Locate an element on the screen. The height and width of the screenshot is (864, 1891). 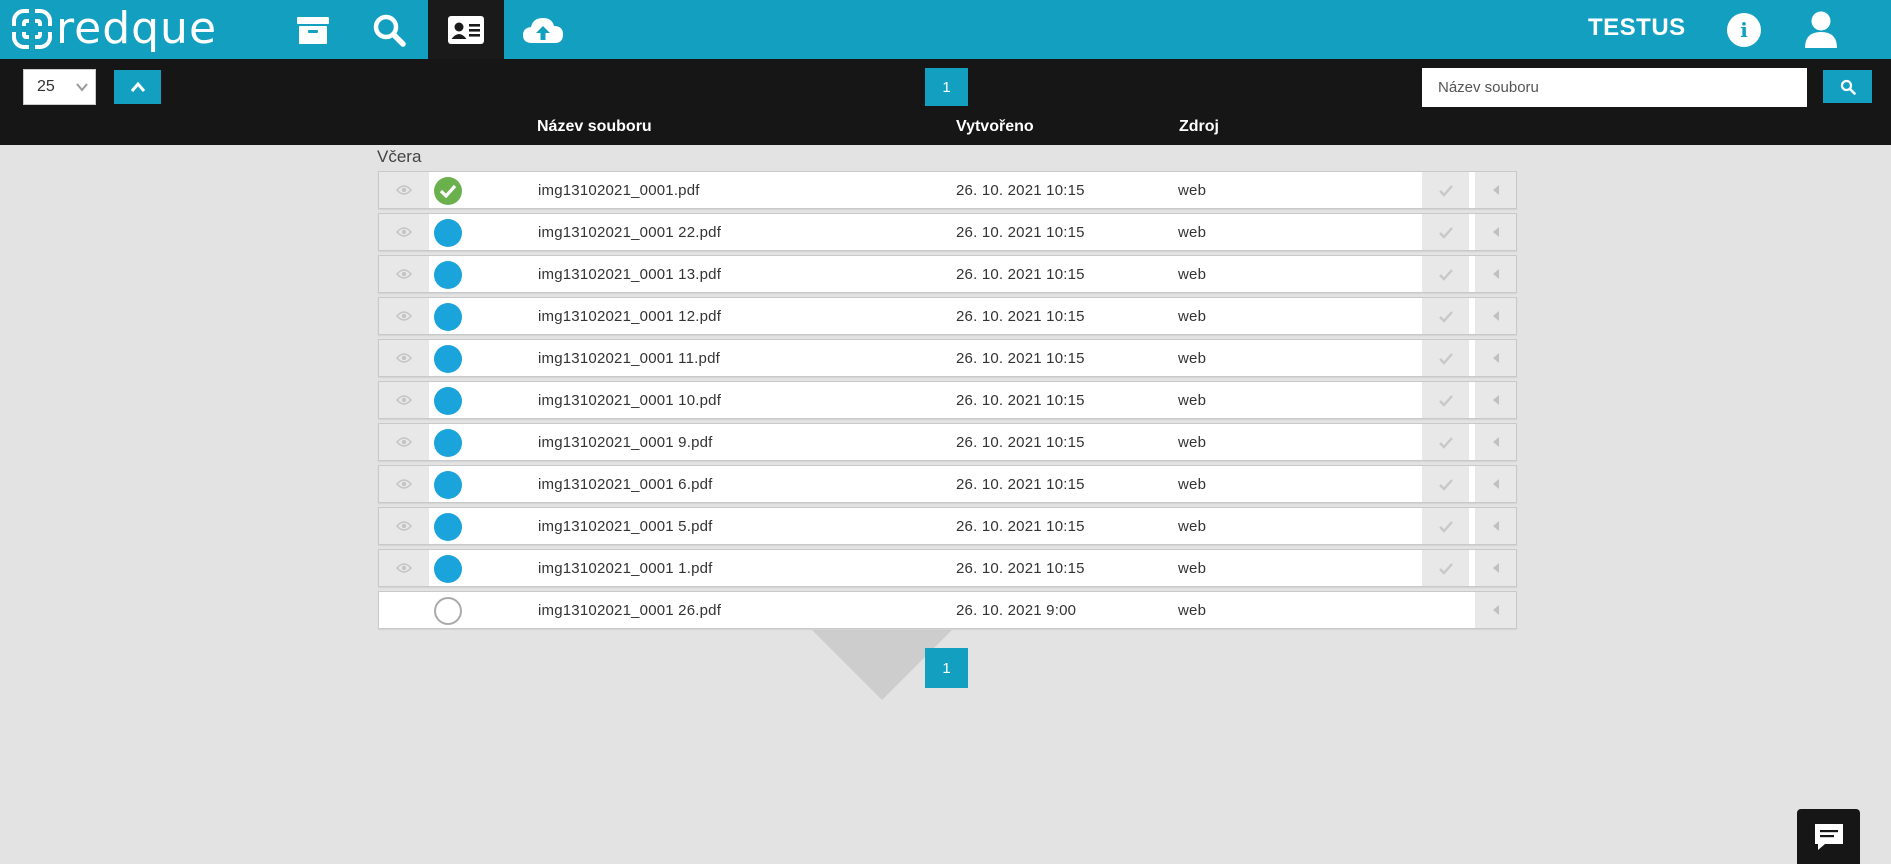
collapse-button is located at coordinates (137, 87).